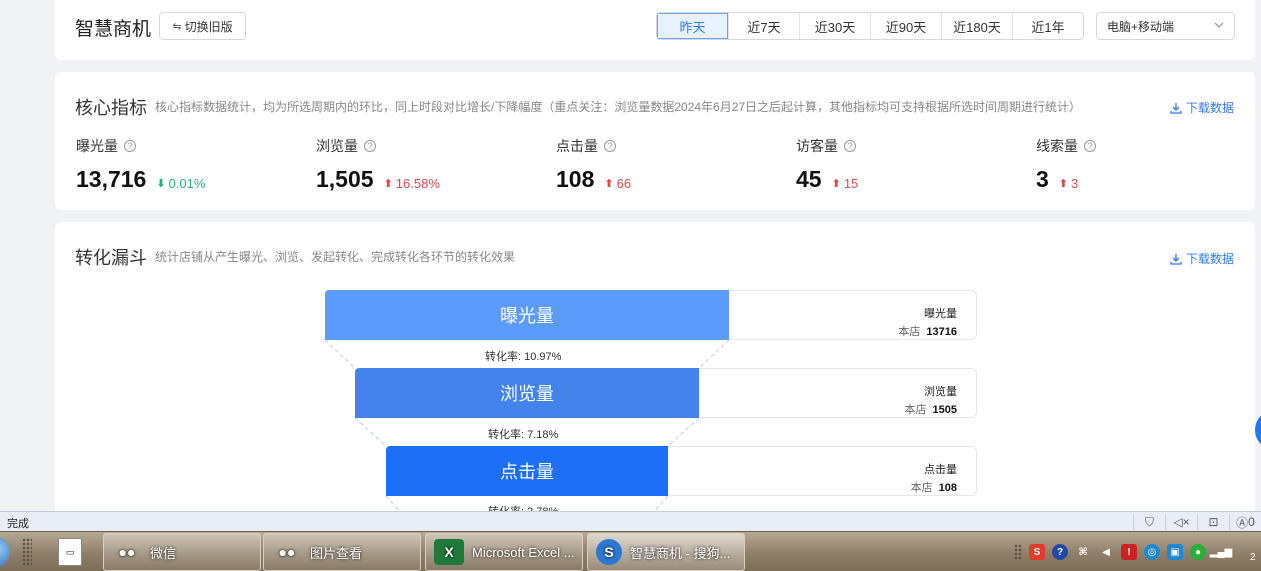 The image size is (1261, 571). What do you see at coordinates (838, 393) in the screenshot?
I see `funnel-stage-box-views: 浏览量 本店 1505` at bounding box center [838, 393].